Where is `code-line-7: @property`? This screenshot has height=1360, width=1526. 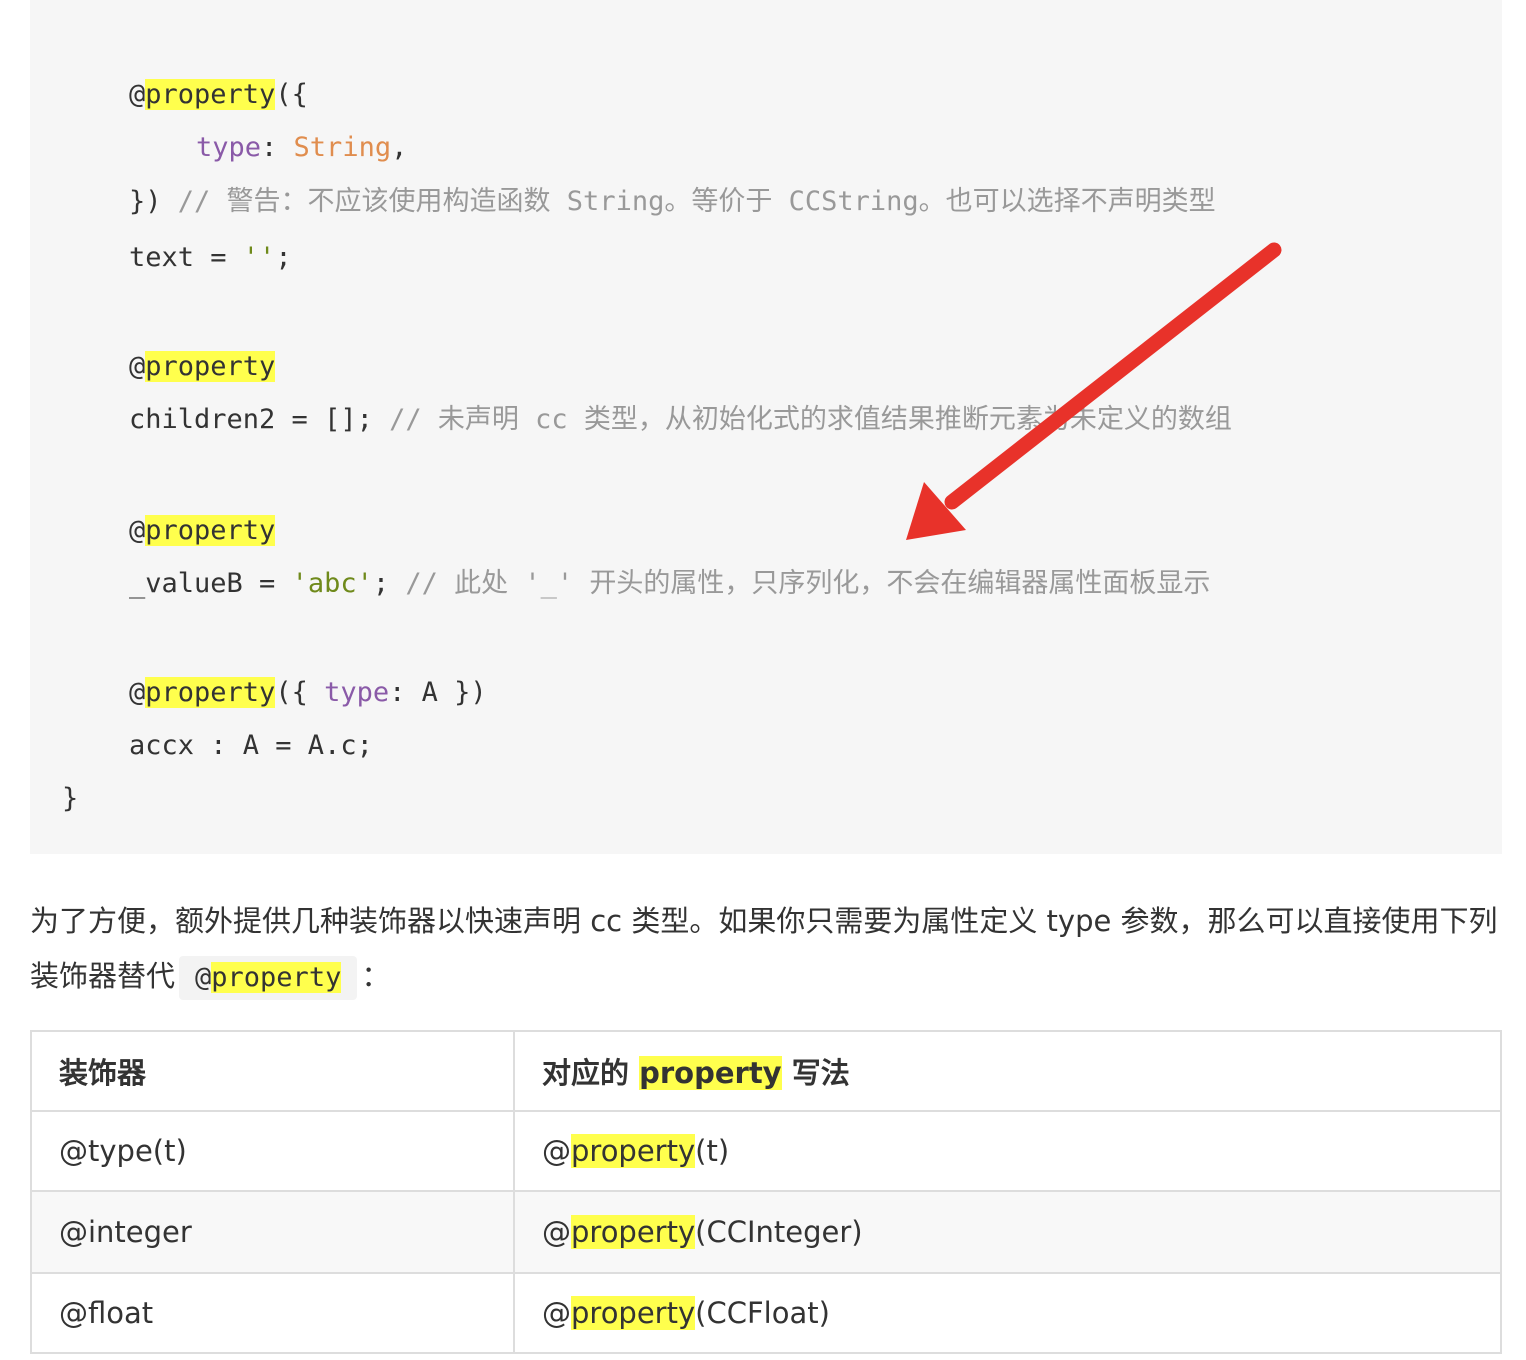 code-line-7: @property is located at coordinates (202, 531).